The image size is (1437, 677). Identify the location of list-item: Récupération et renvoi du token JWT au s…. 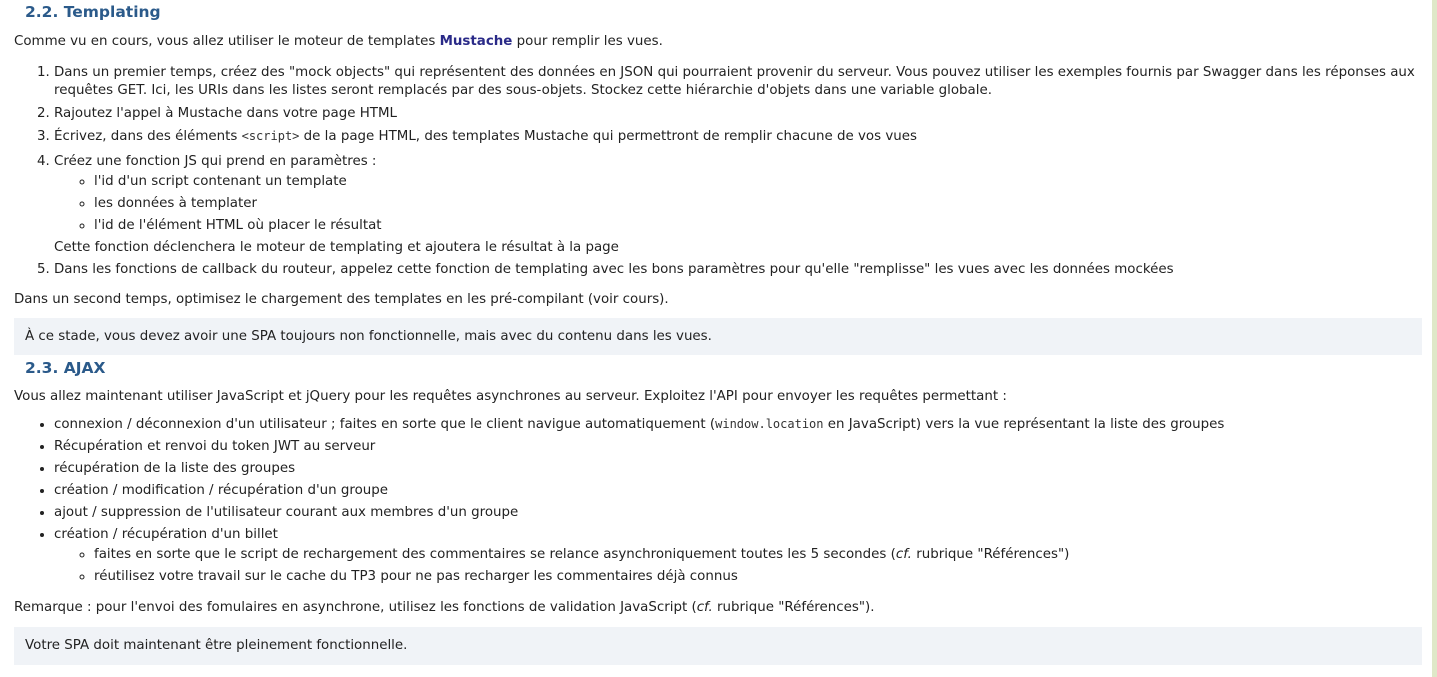
(738, 447).